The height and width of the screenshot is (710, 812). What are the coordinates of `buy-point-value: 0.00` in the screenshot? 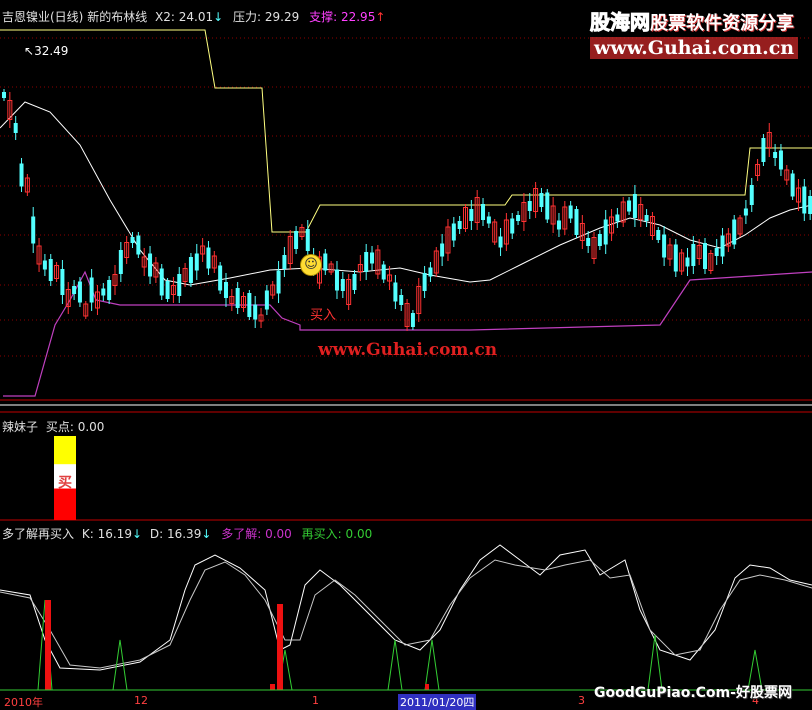 It's located at (91, 427).